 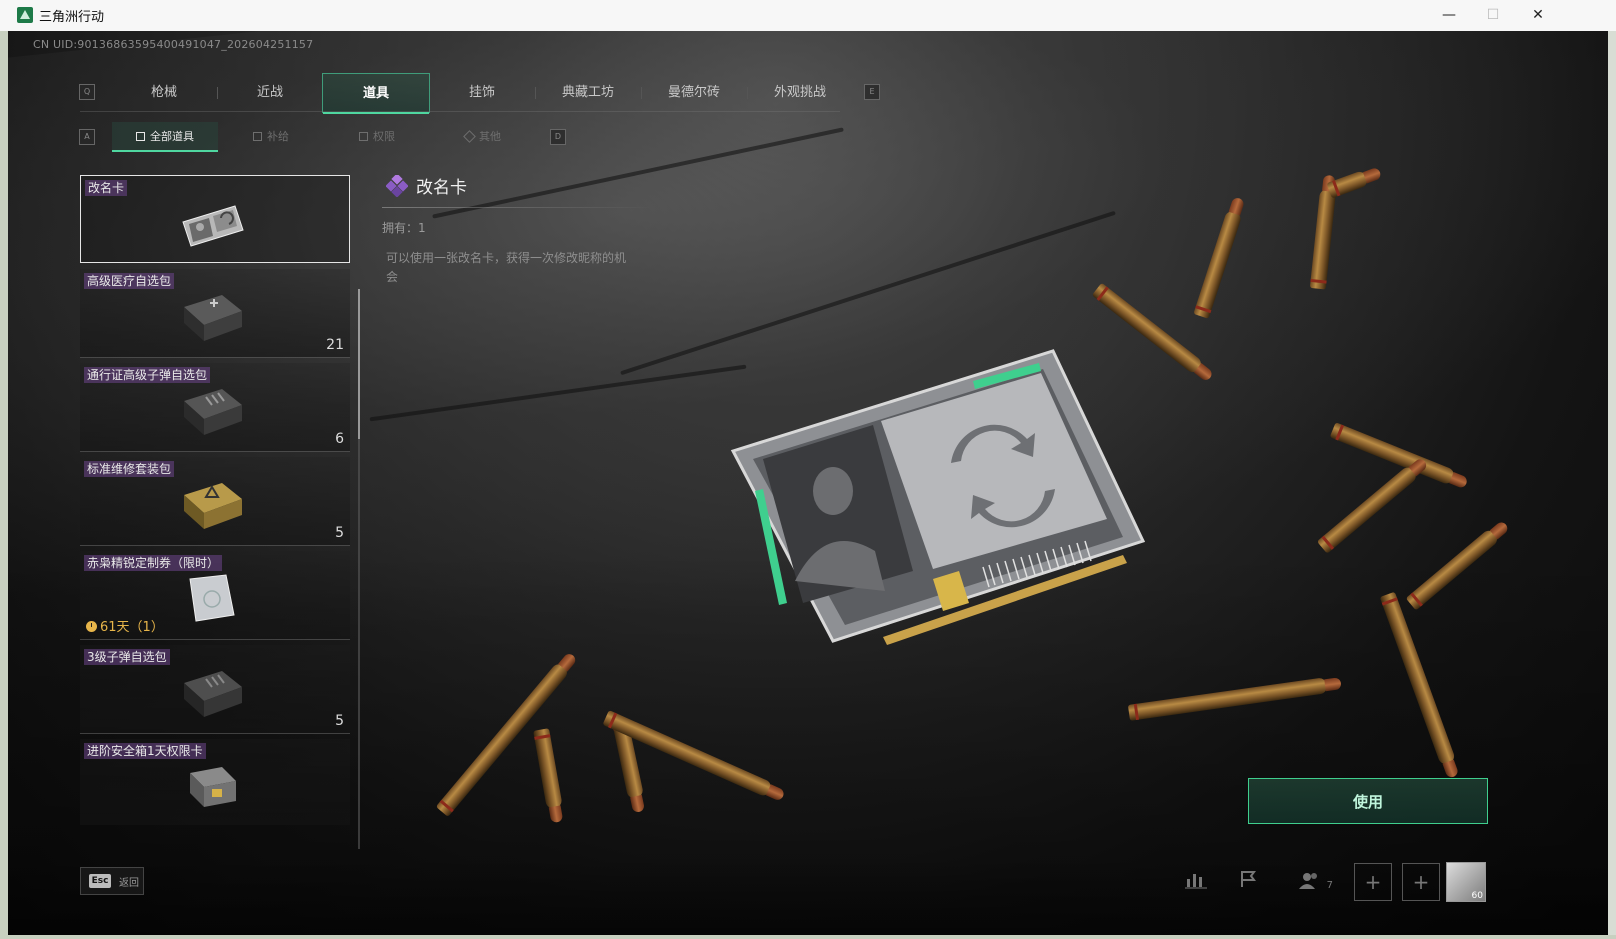 I want to click on maximize-button: ☐, so click(x=1493, y=15).